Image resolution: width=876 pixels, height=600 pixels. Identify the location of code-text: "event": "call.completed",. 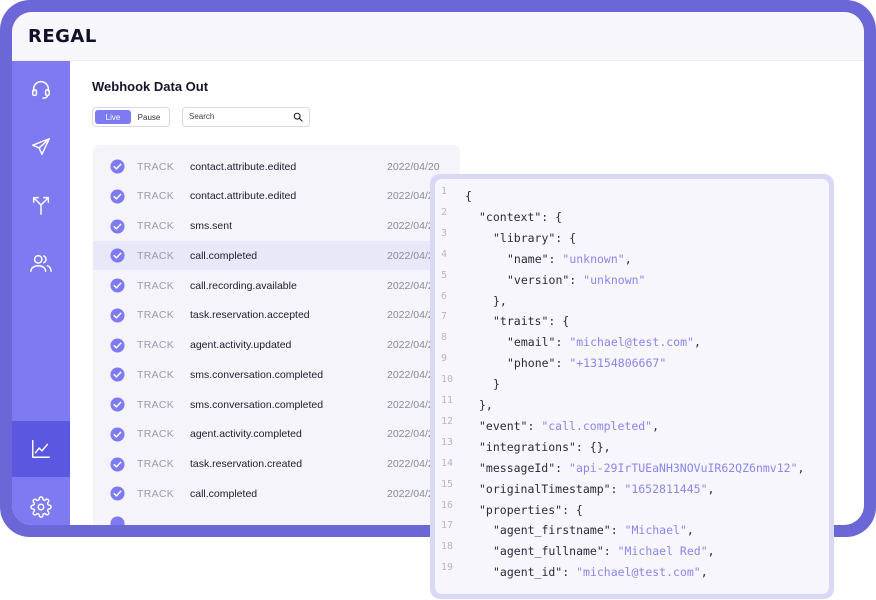
(569, 426).